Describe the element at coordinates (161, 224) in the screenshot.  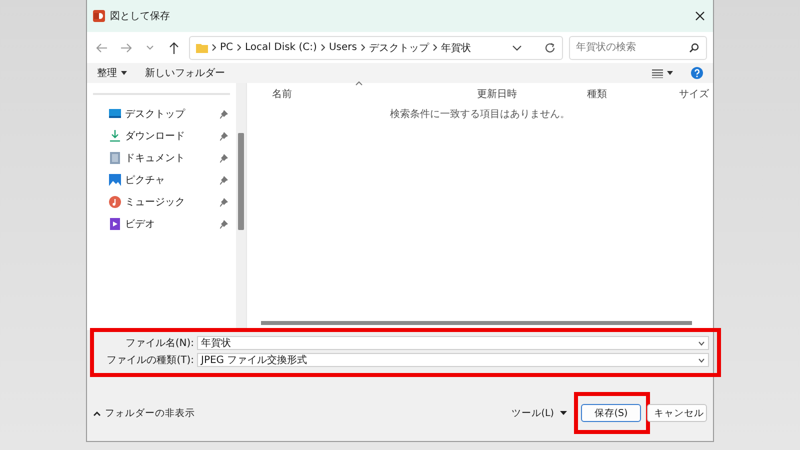
I see `sidebar-item: ビデオ` at that location.